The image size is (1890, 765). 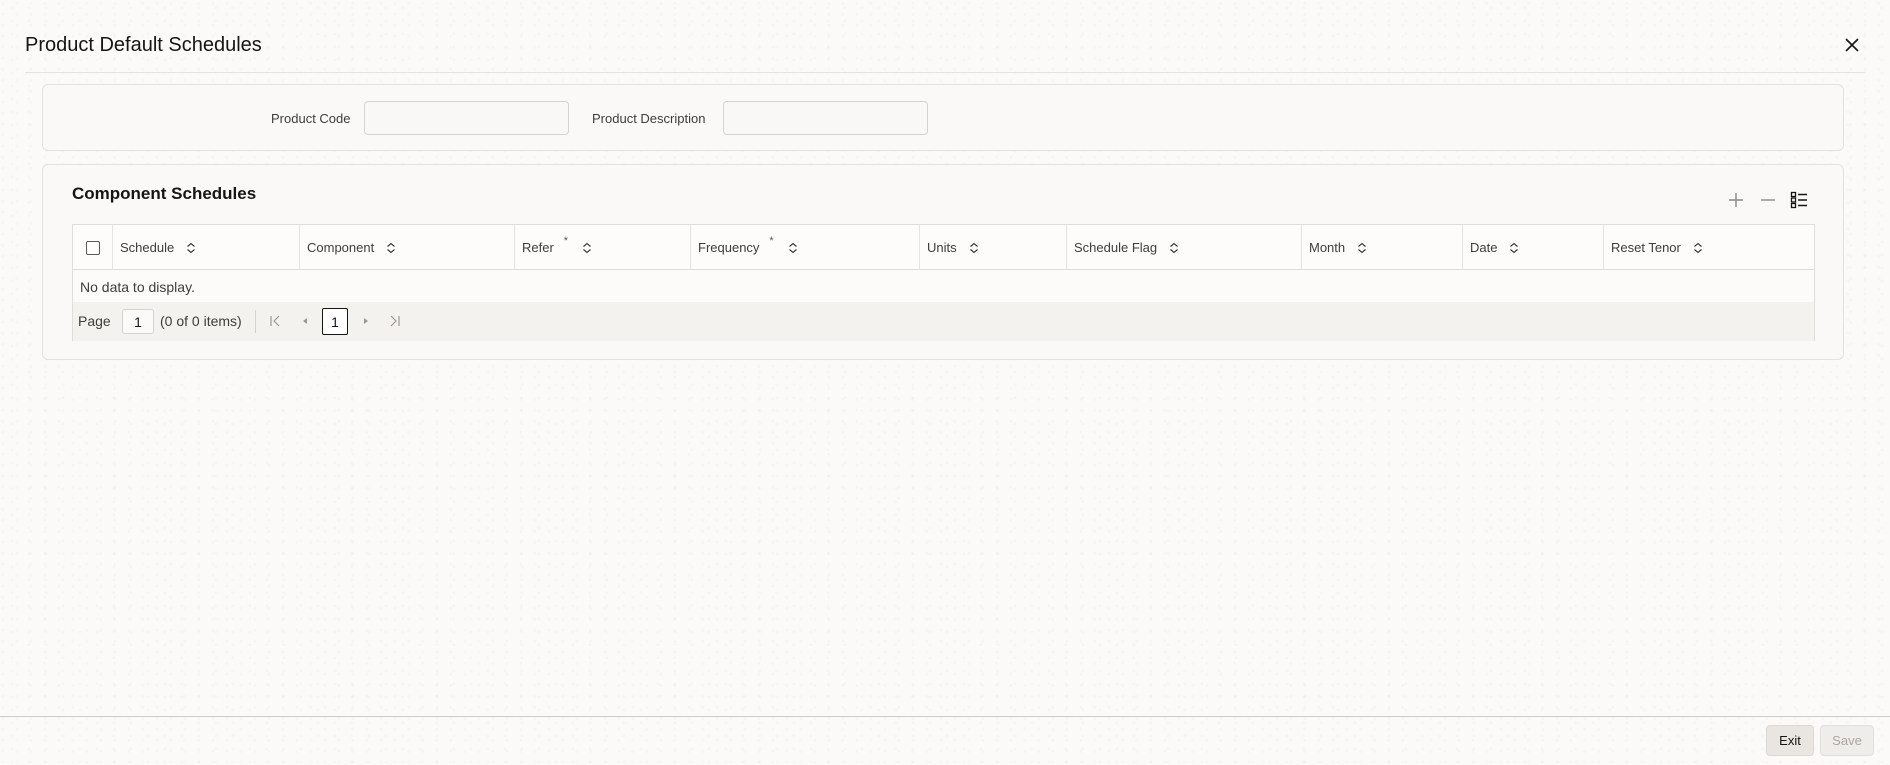 I want to click on item-count: (0 of 0 items), so click(x=201, y=321).